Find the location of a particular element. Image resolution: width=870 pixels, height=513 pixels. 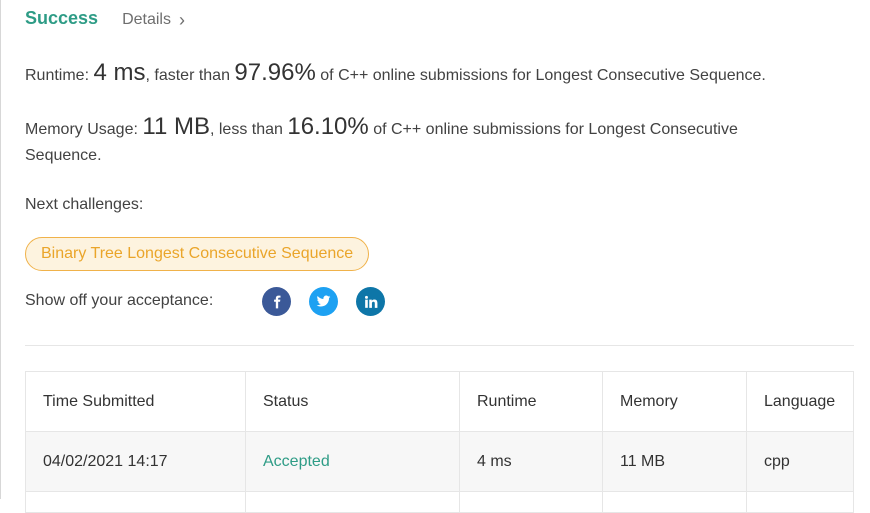

runtime-percent: 97.96% is located at coordinates (275, 72).